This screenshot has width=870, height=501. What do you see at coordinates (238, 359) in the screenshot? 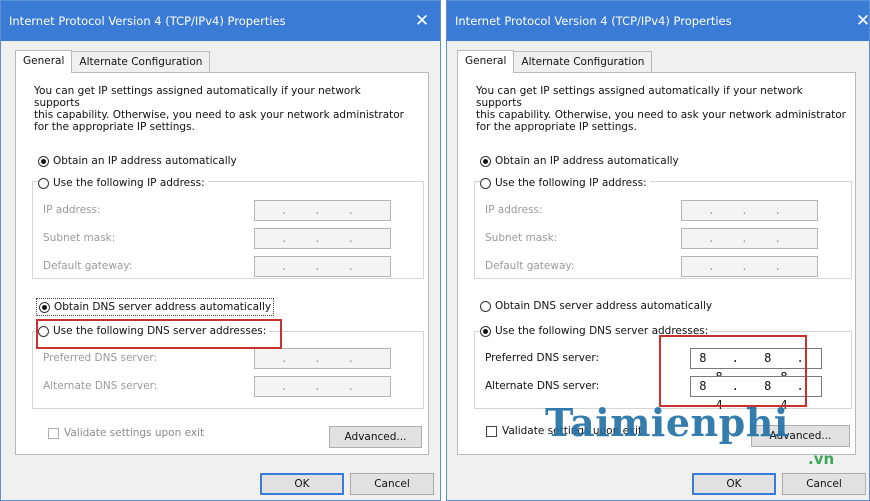
I see `preferred-dns-row: Preferred DNS server: . . .` at bounding box center [238, 359].